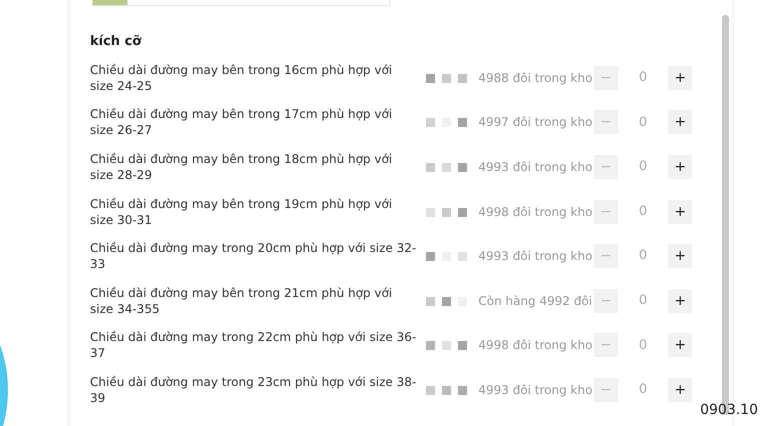 The height and width of the screenshot is (426, 768). Describe the element at coordinates (242, 122) in the screenshot. I see `variant-label: Chiều dài đường may bên trong 17cm phù hợp với size 26-27` at that location.